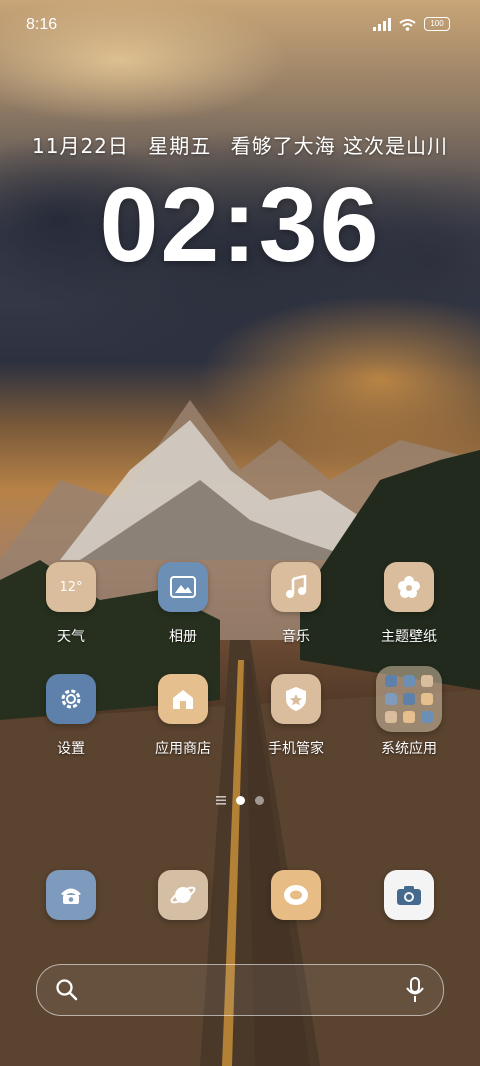 The image size is (480, 1066). What do you see at coordinates (67, 990) in the screenshot?
I see `search-icon` at bounding box center [67, 990].